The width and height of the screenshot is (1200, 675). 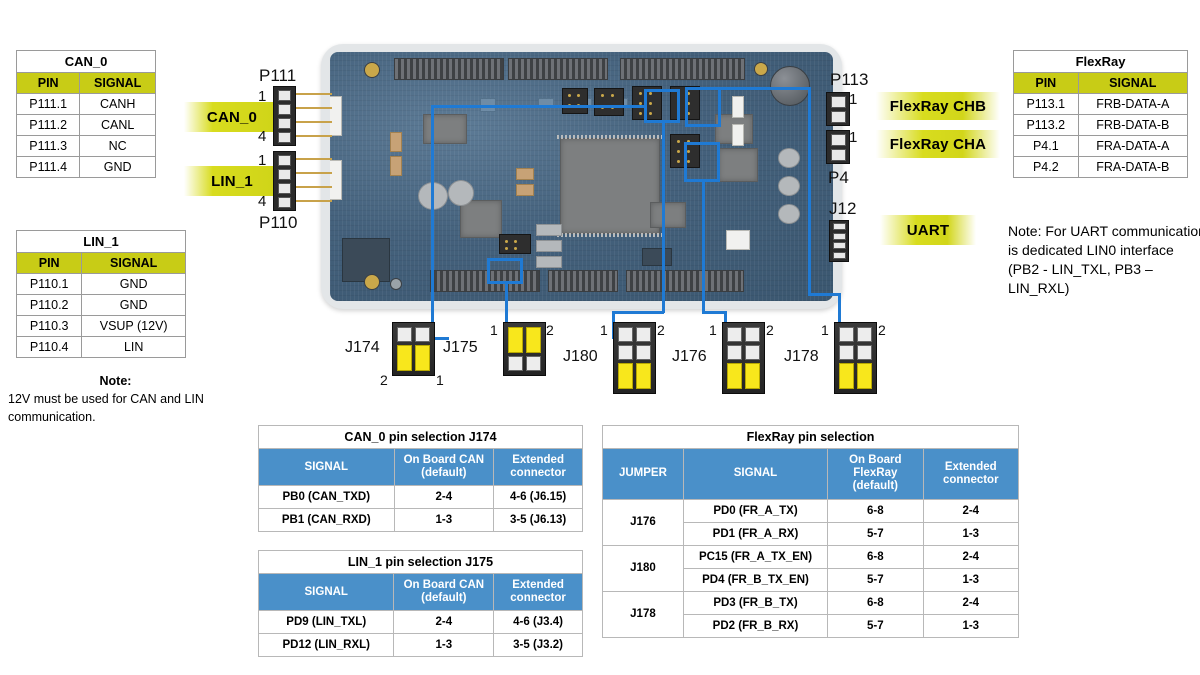 I want to click on flexray-sel-header-onboard: On Board FlexRay (default), so click(x=875, y=474).